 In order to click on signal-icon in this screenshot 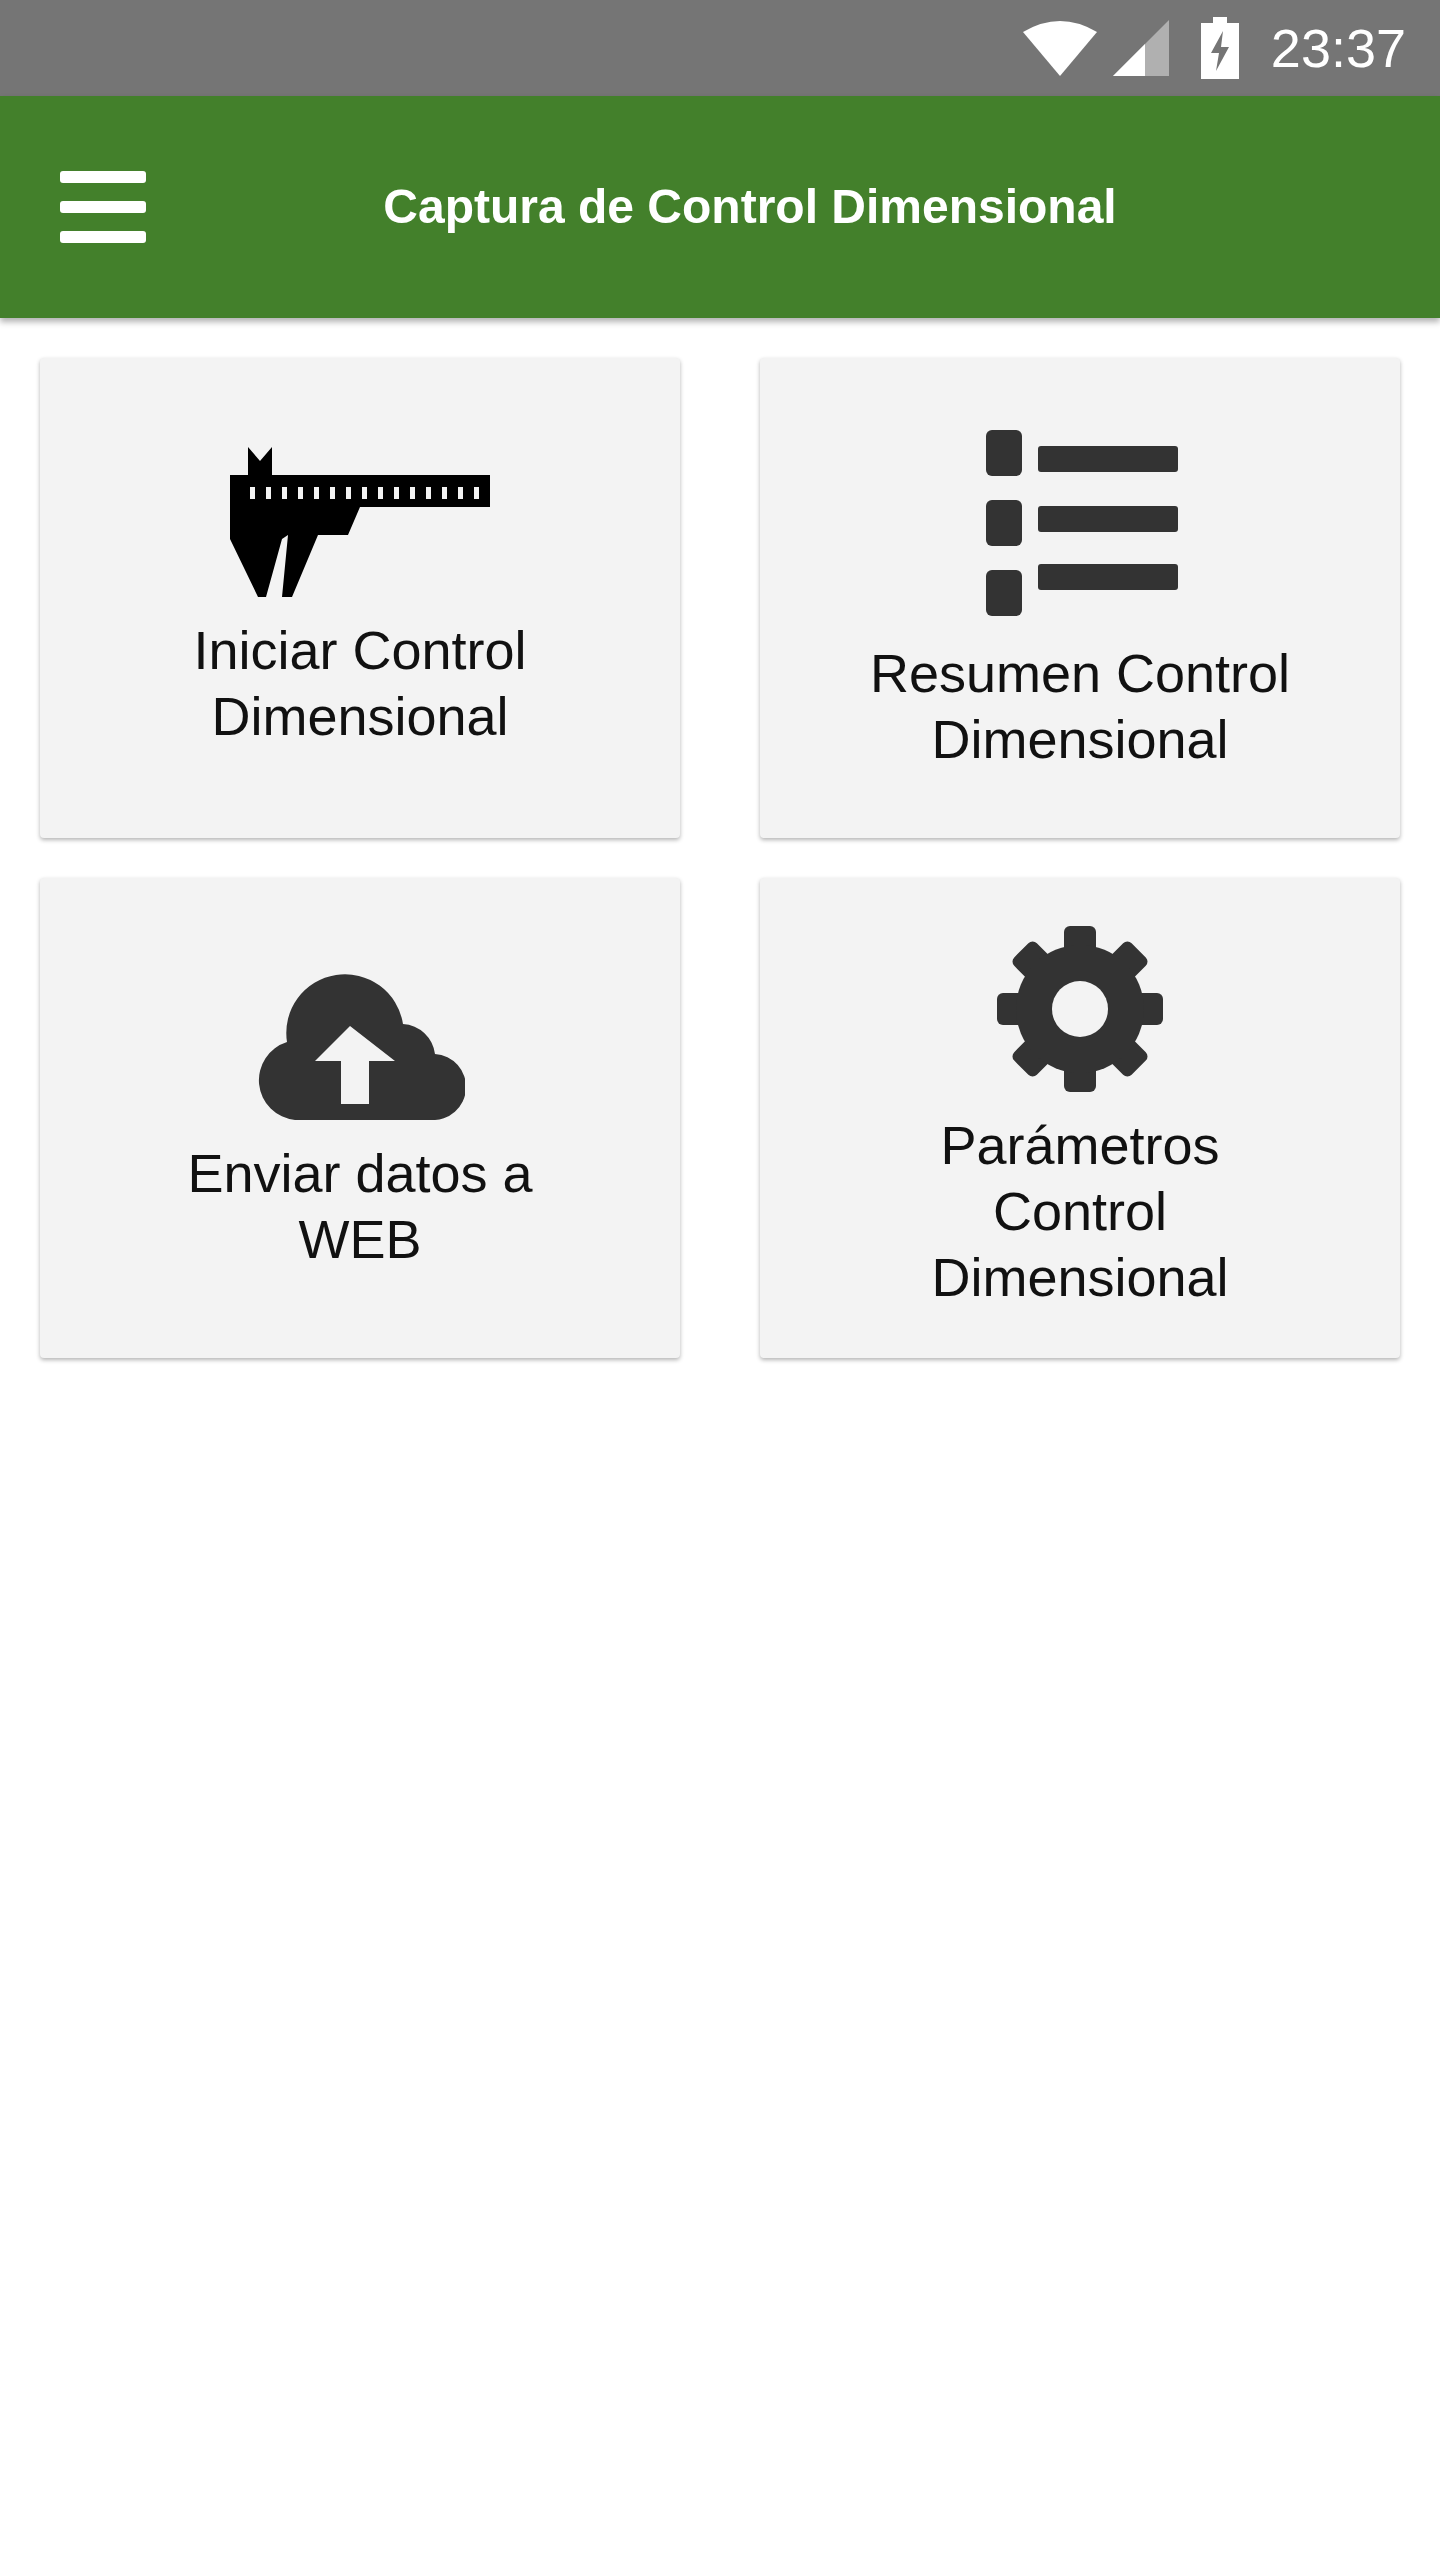, I will do `click(1140, 48)`.